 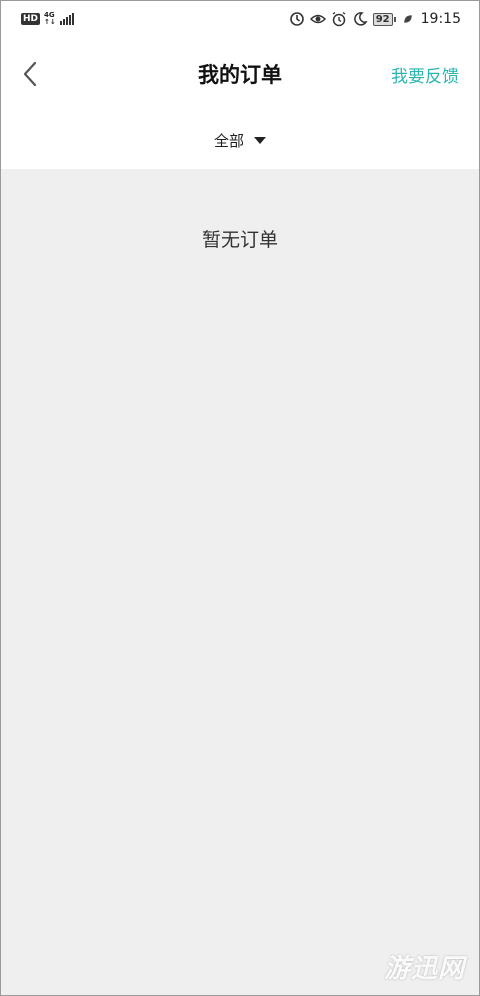 What do you see at coordinates (31, 19) in the screenshot?
I see `hd-badge: HD` at bounding box center [31, 19].